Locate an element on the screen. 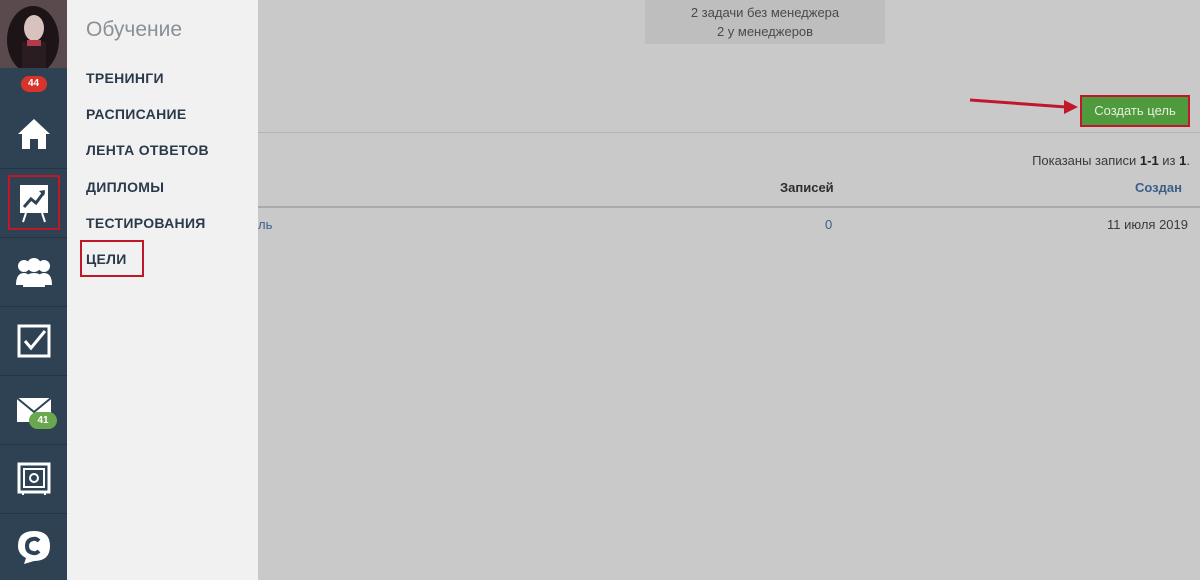  checkbox-icon is located at coordinates (33, 341).